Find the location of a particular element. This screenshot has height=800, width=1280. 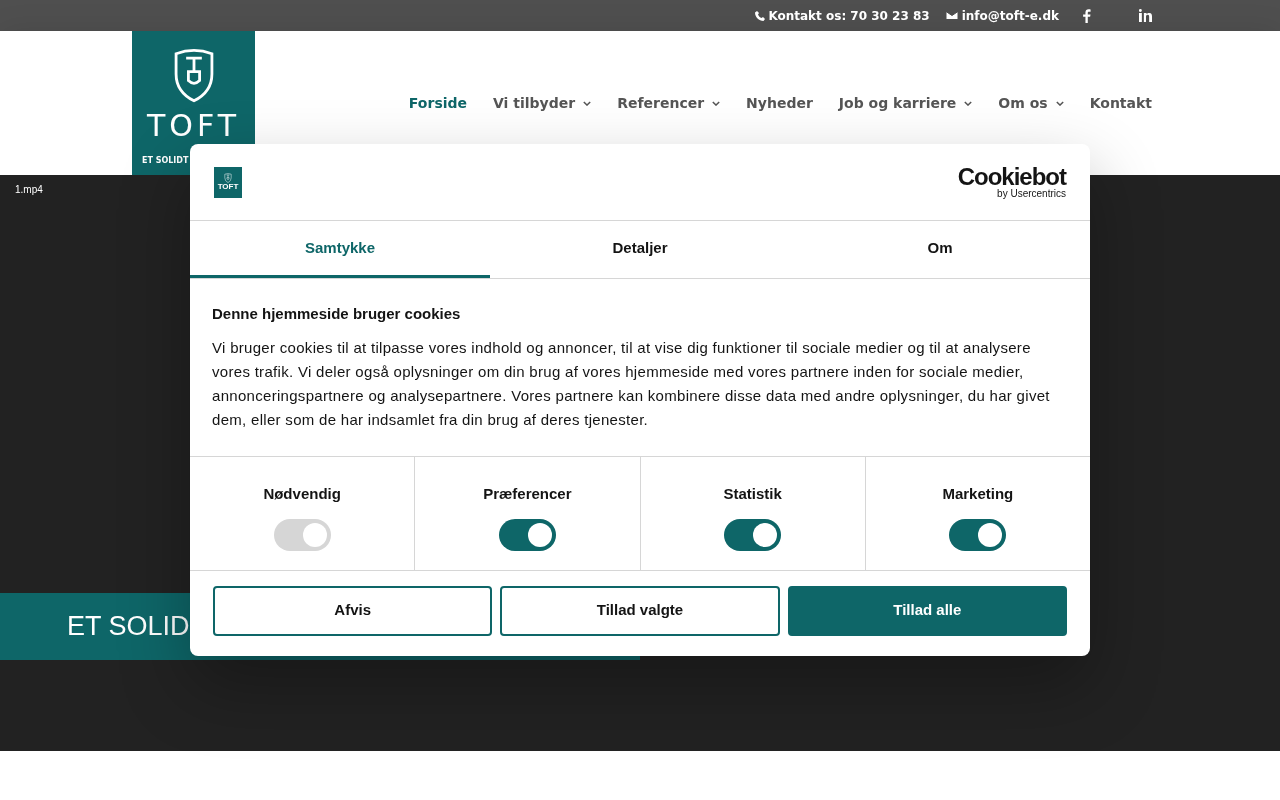

cookiebot-subtitle: by Usercentrics is located at coordinates (1031, 194).